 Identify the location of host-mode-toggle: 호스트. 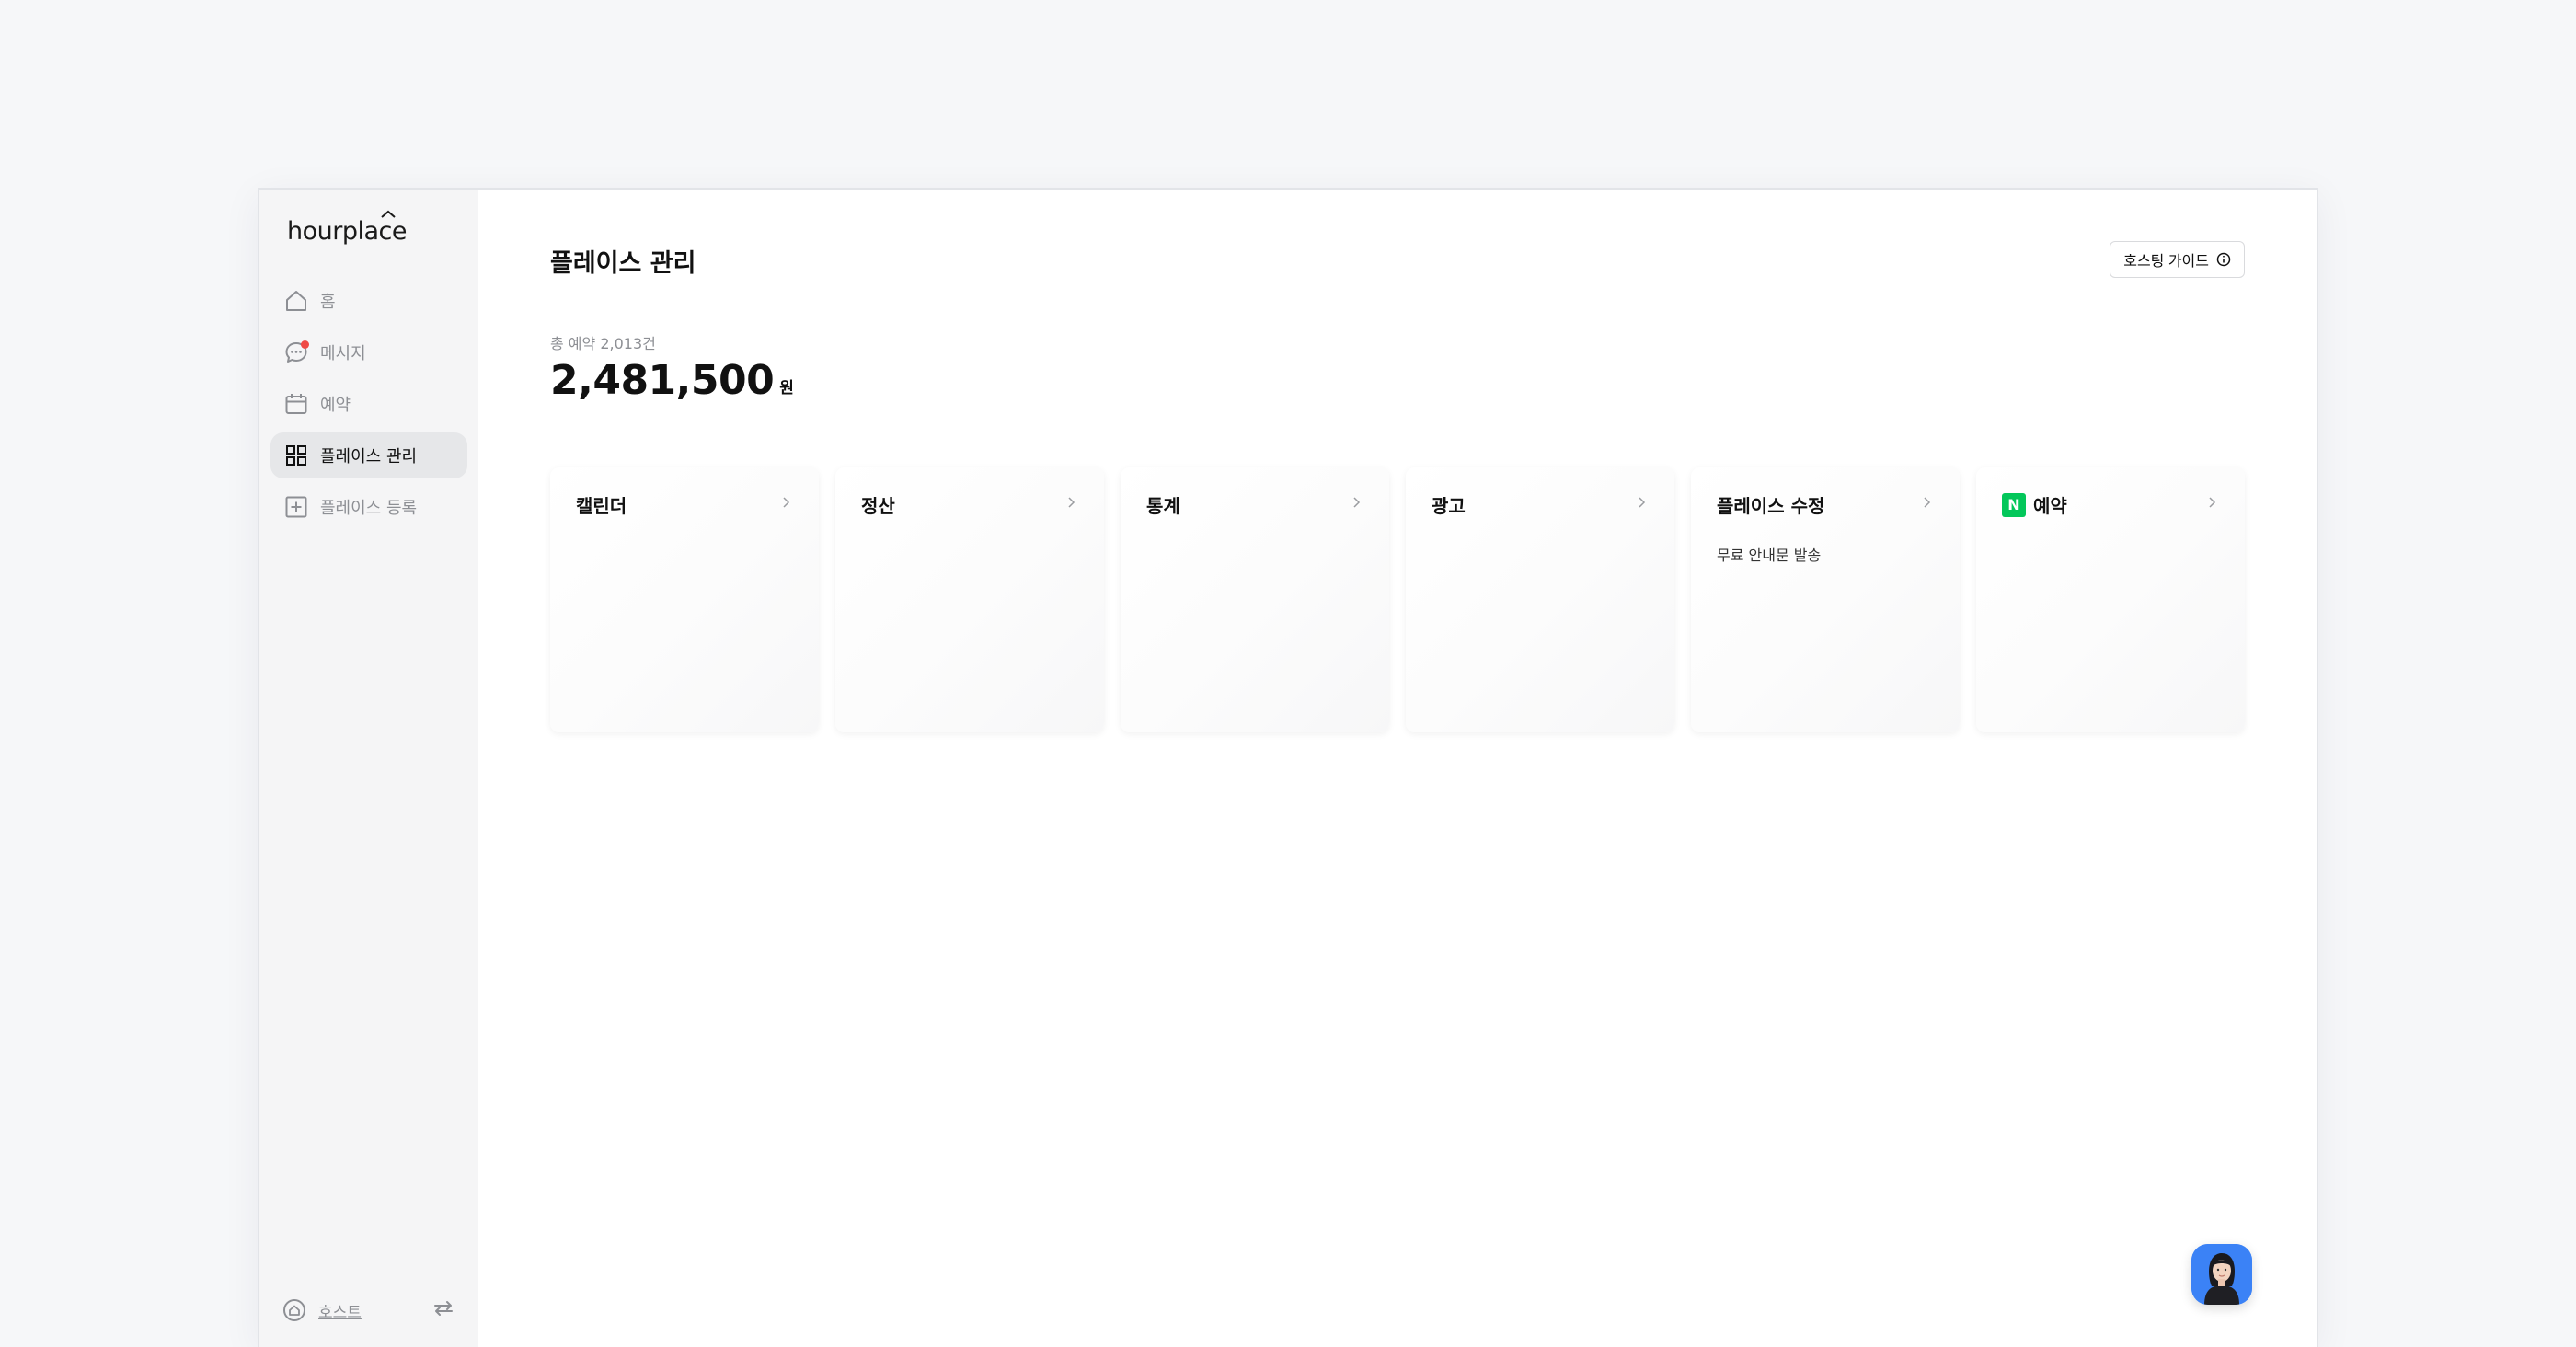
(322, 1310).